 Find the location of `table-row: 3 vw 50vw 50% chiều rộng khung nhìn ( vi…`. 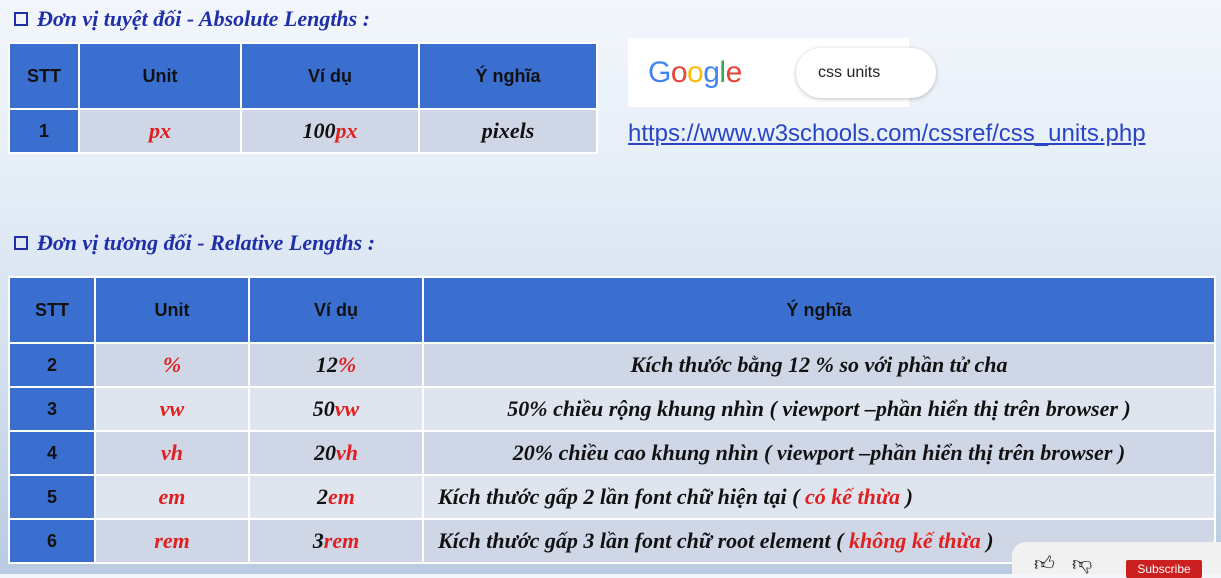

table-row: 3 vw 50vw 50% chiều rộng khung nhìn ( vi… is located at coordinates (612, 409).